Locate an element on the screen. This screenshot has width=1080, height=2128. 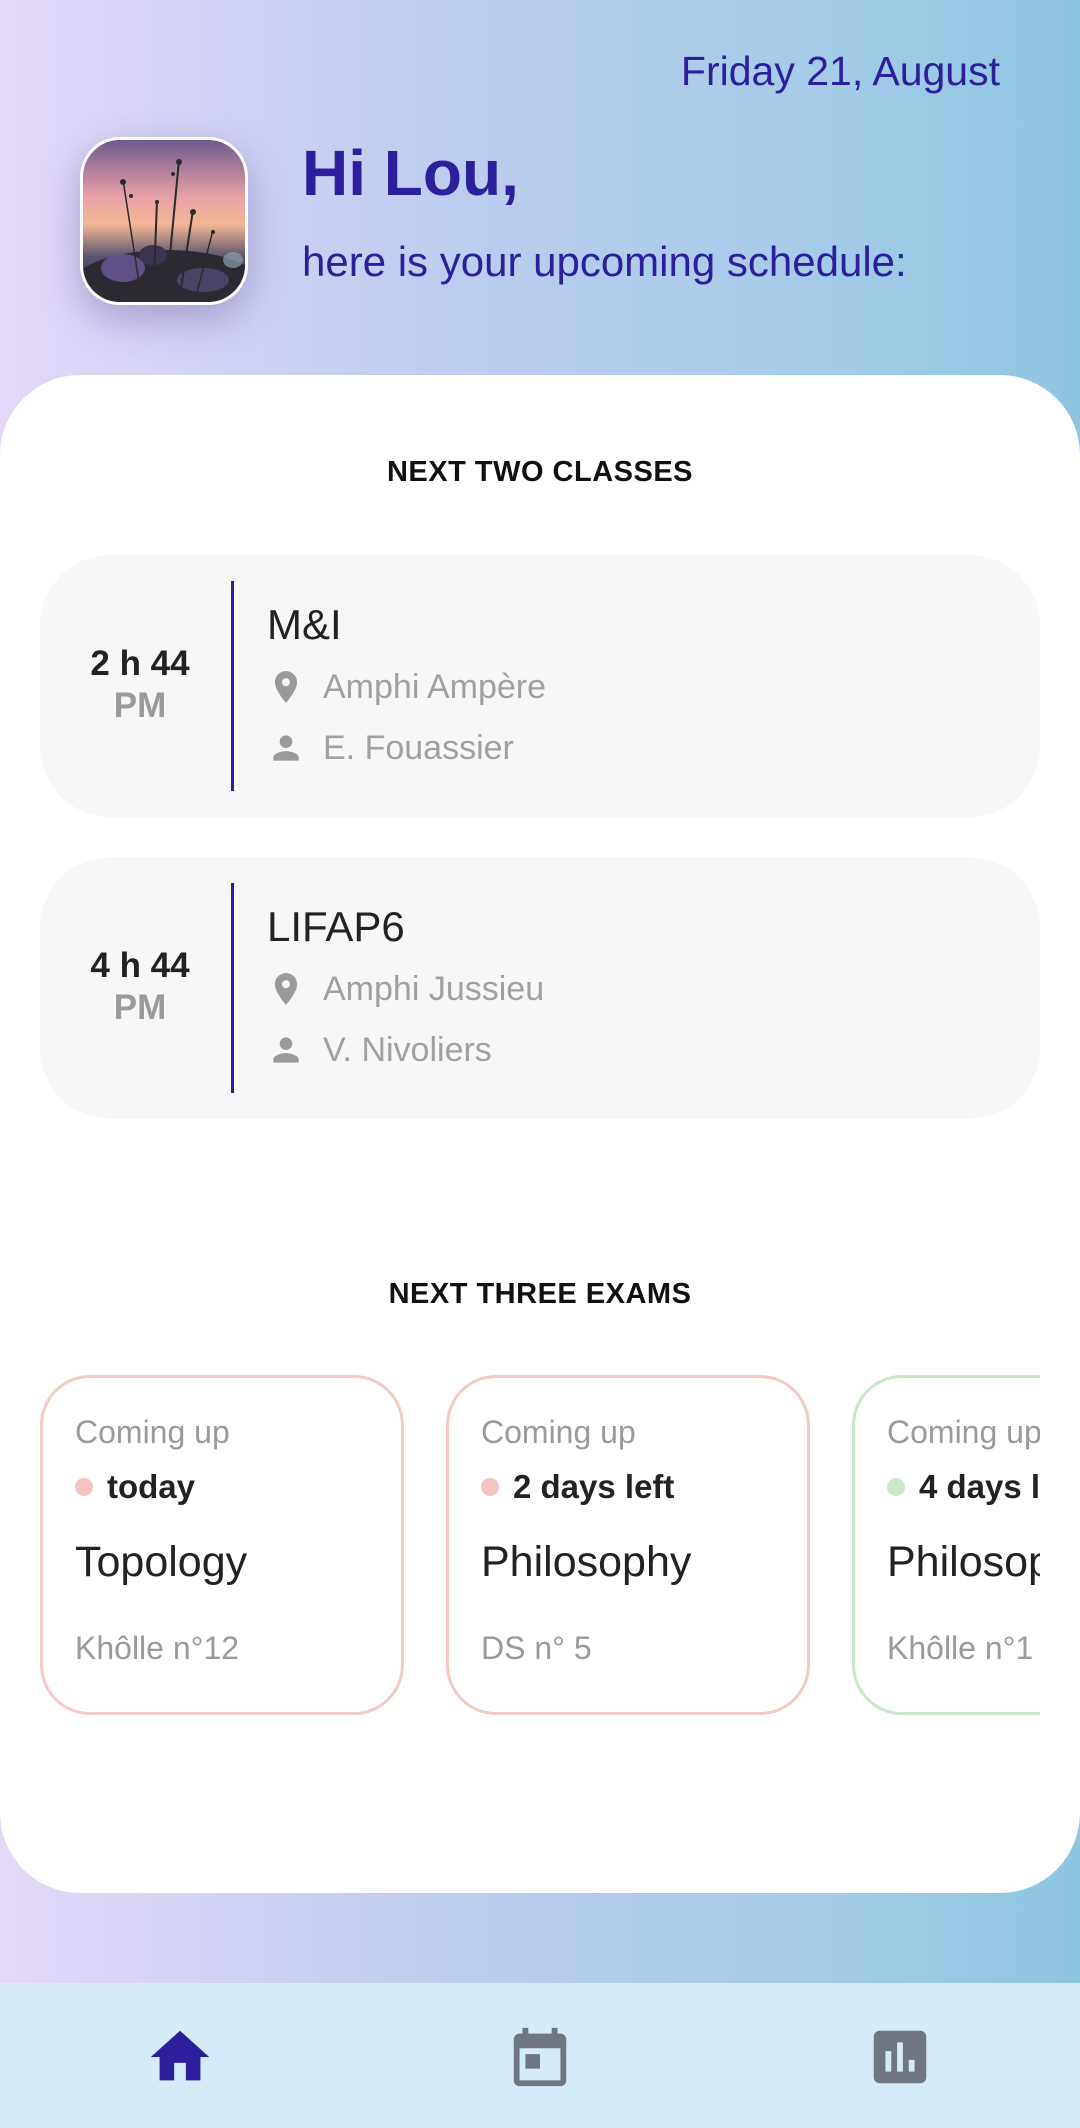
class-teacher-row: E. Fouassier is located at coordinates (390, 748).